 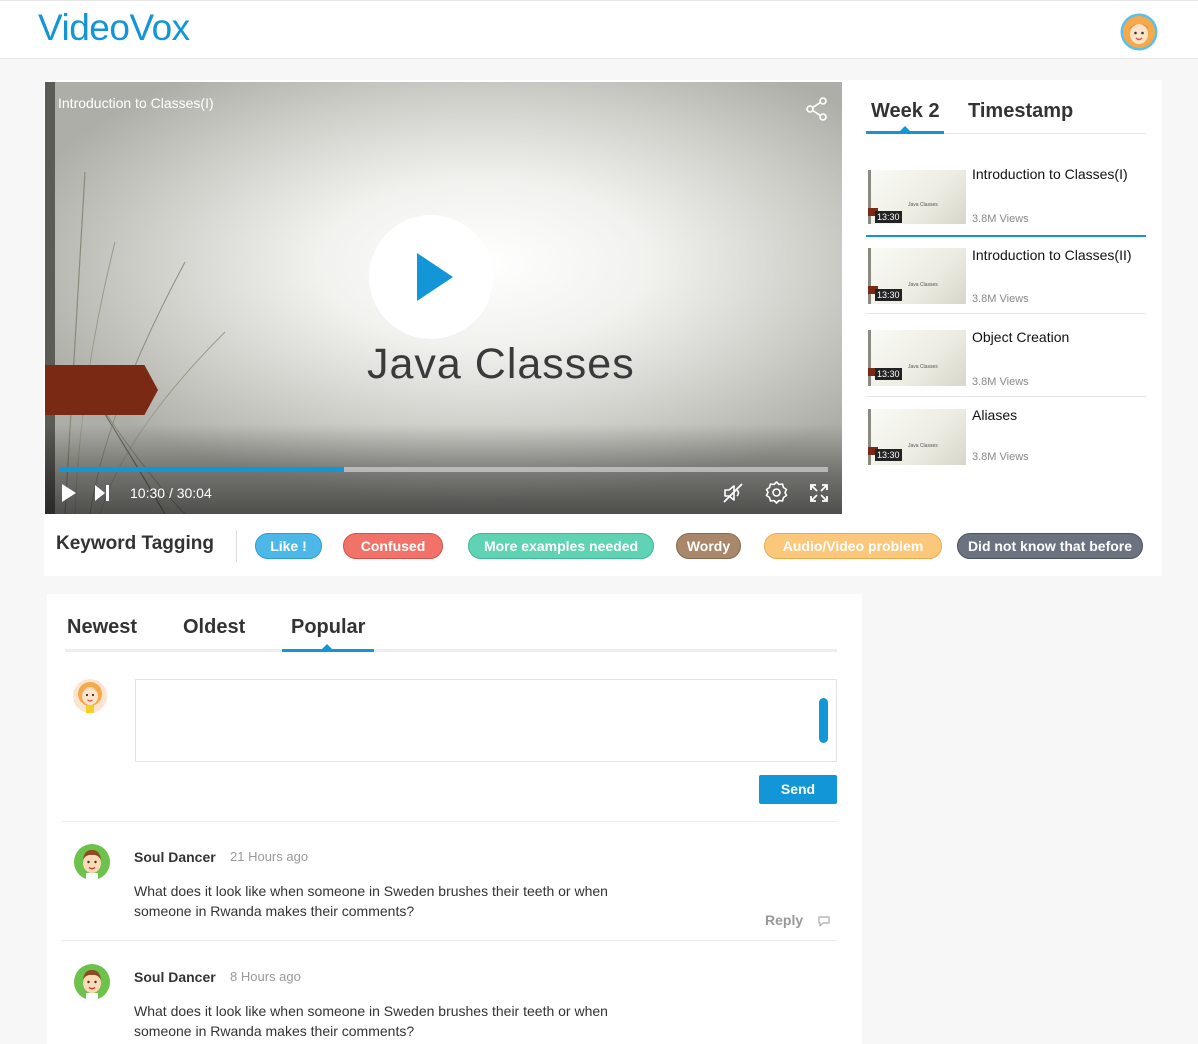 What do you see at coordinates (90, 696) in the screenshot?
I see `my-avatar-icon` at bounding box center [90, 696].